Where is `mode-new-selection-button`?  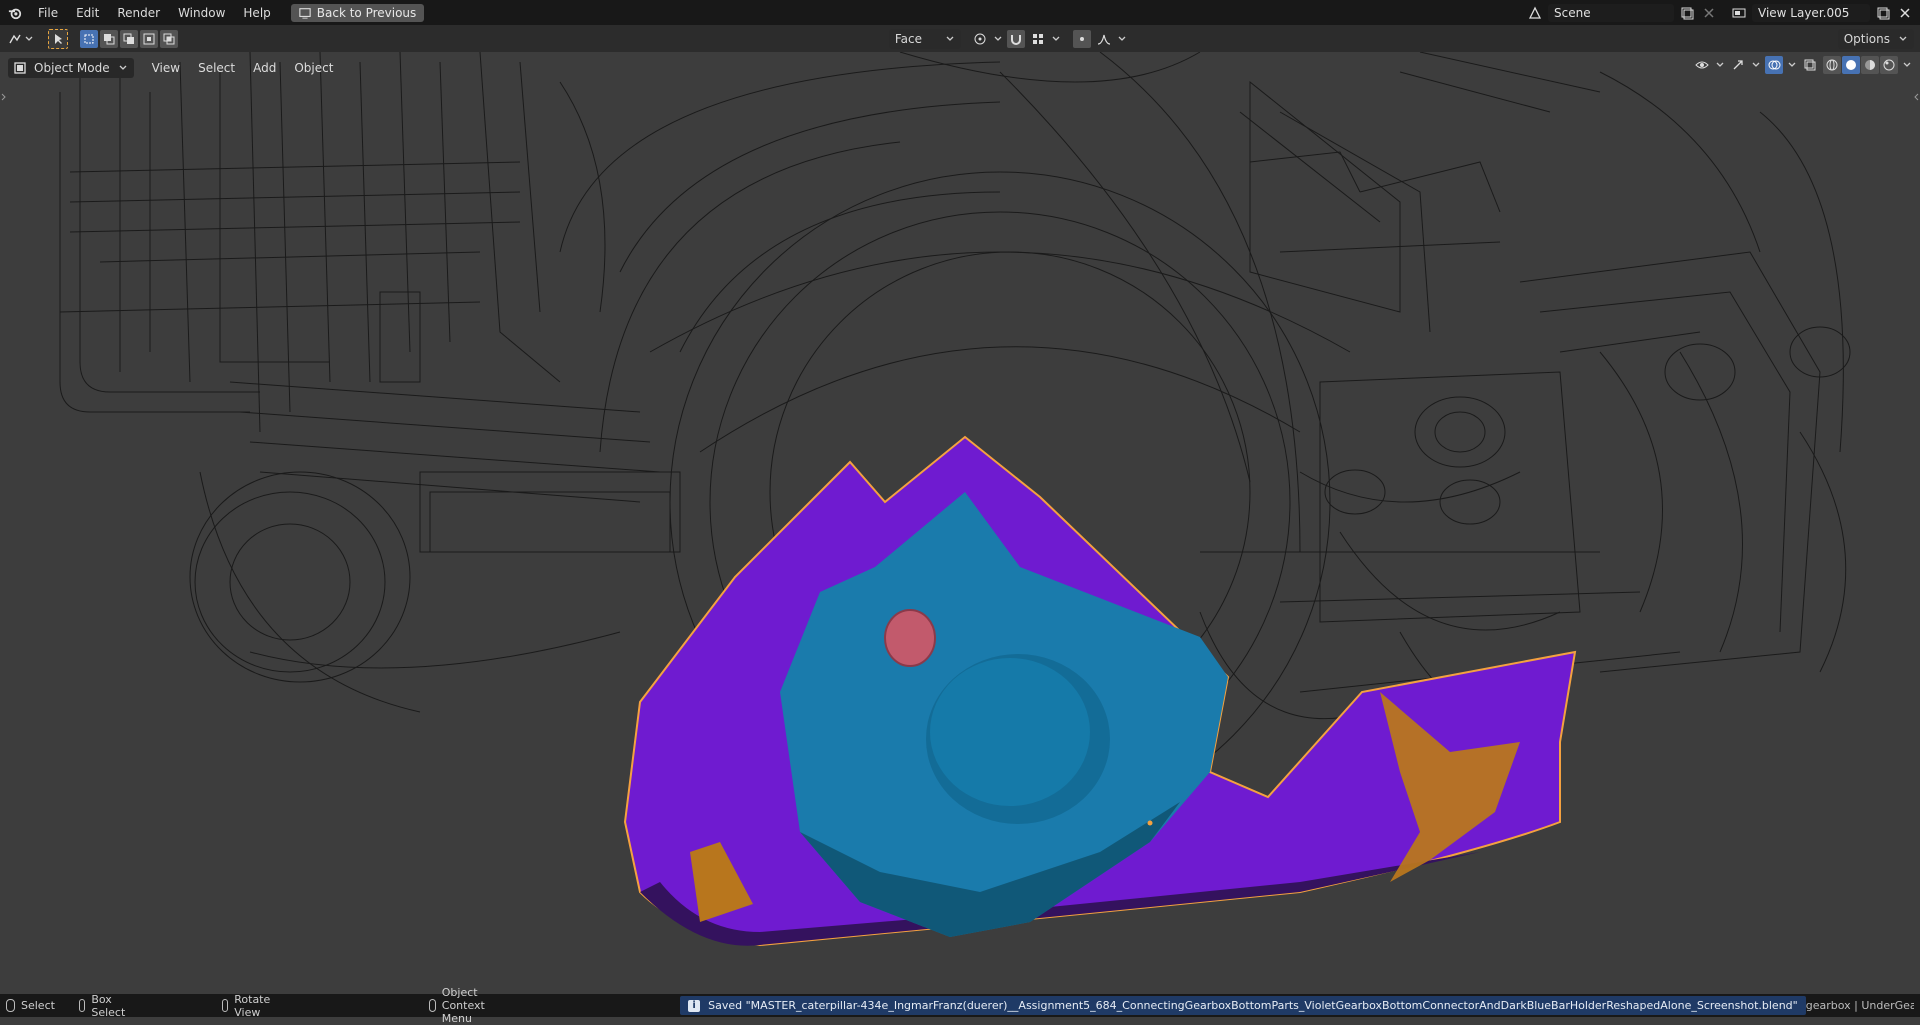 mode-new-selection-button is located at coordinates (89, 38).